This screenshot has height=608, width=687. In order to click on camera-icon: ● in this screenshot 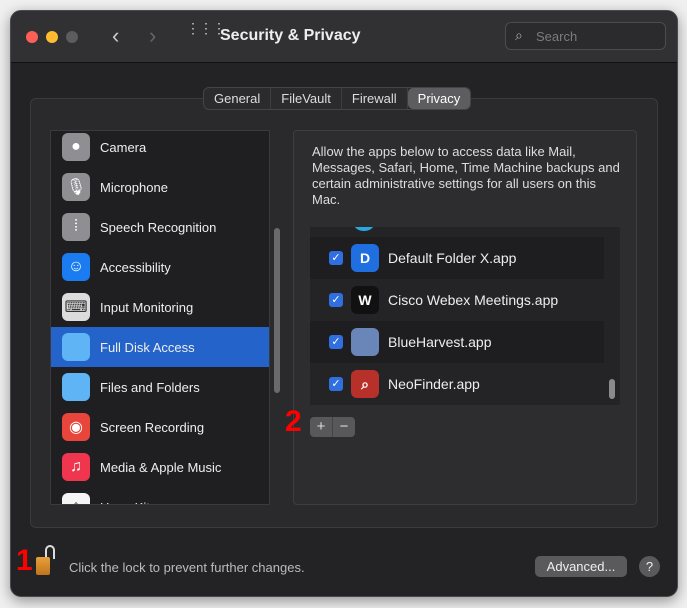, I will do `click(76, 147)`.